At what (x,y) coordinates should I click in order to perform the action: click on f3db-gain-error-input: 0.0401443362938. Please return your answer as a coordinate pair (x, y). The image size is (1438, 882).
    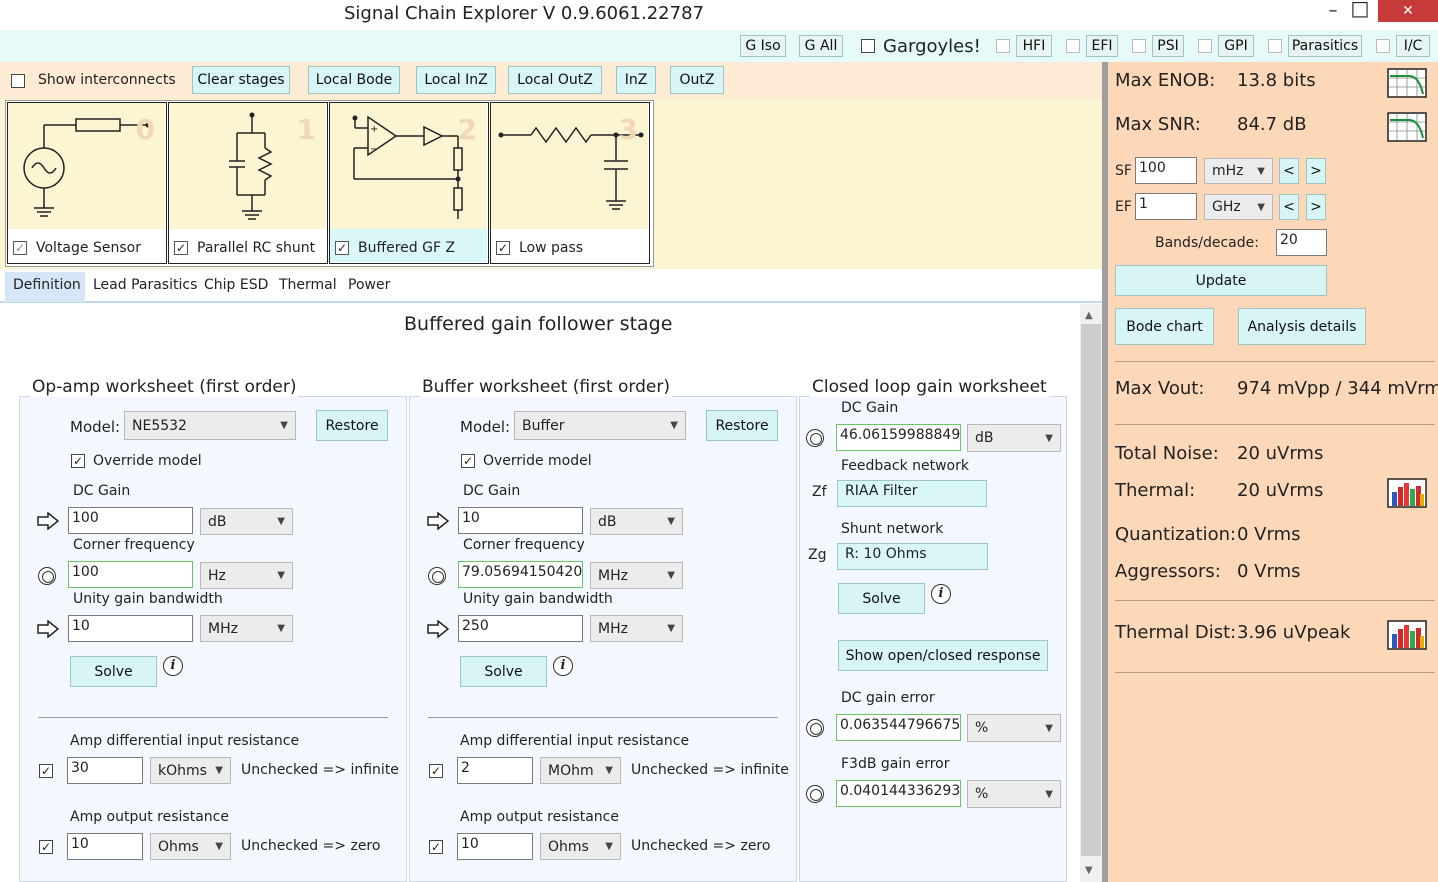
    Looking at the image, I should click on (898, 793).